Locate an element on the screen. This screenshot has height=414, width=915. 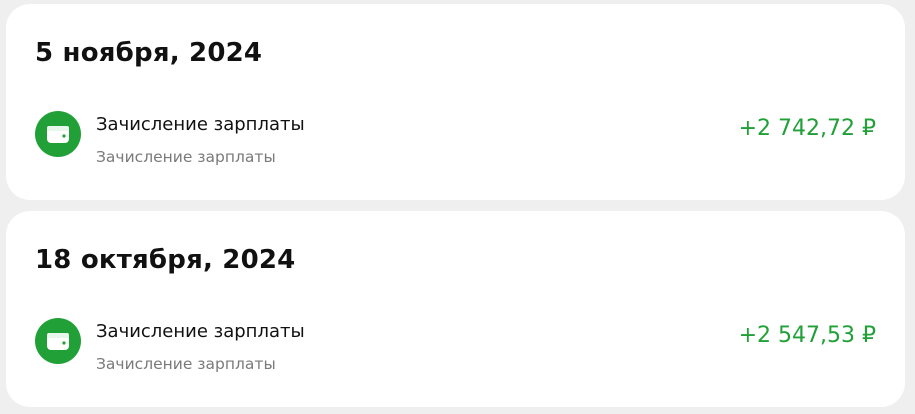
transaction-amount: +2 742,72 ₽ is located at coordinates (807, 128).